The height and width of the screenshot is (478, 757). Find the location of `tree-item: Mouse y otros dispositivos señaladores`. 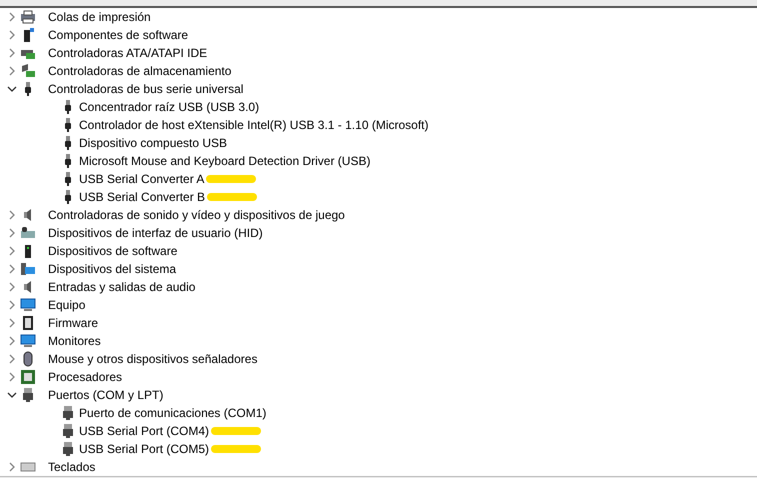

tree-item: Mouse y otros dispositivos señaladores is located at coordinates (153, 359).